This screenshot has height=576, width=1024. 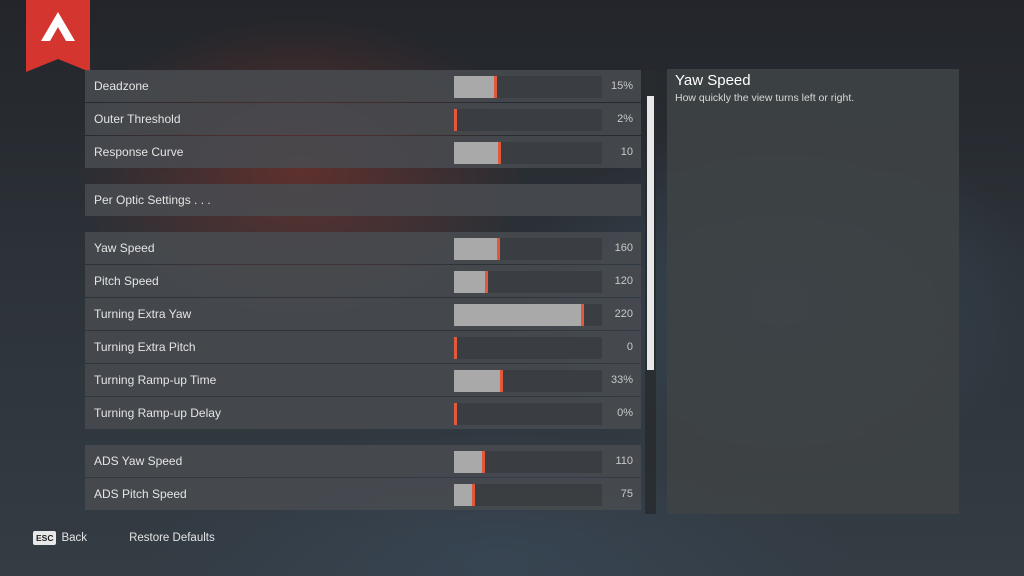 I want to click on setting-row-ads-pitch-speed: ADS Pitch Speed 75, so click(x=363, y=494).